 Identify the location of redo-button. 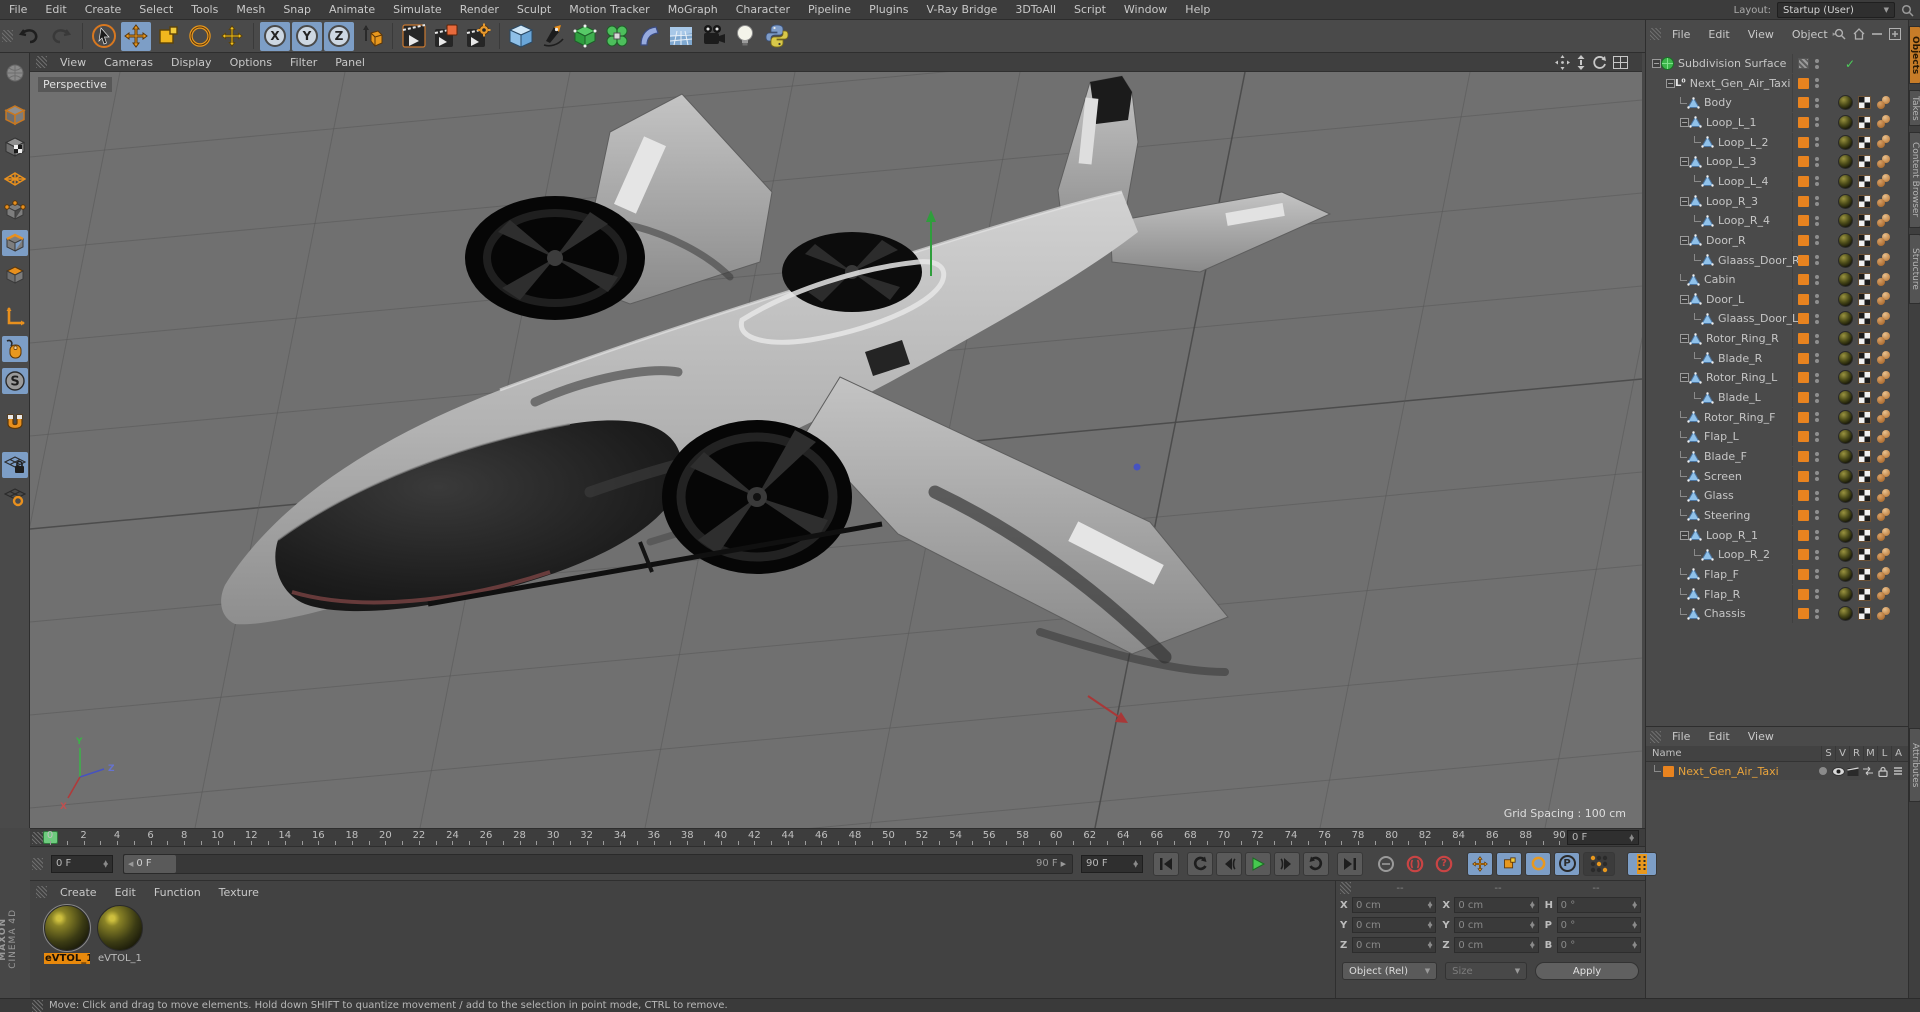
(61, 36).